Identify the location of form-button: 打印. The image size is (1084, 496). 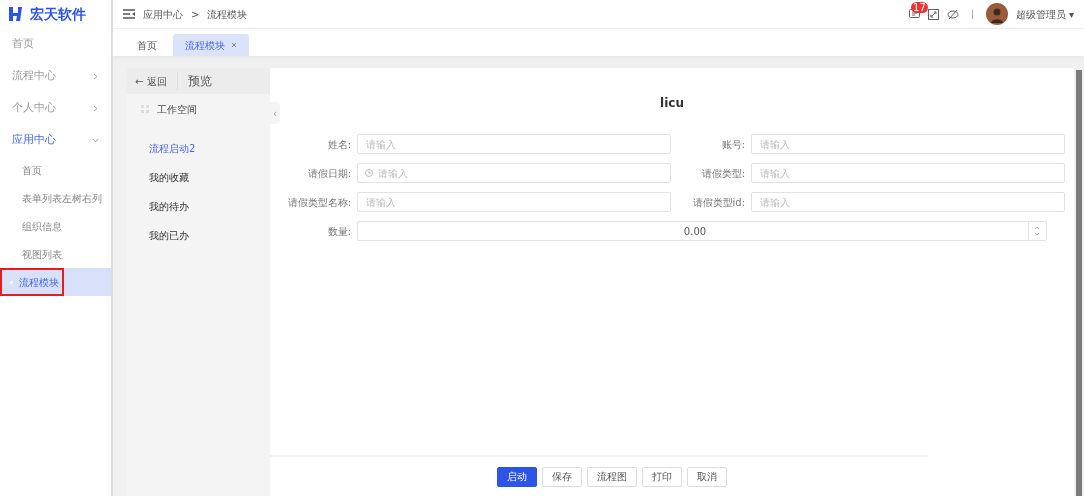
(662, 476).